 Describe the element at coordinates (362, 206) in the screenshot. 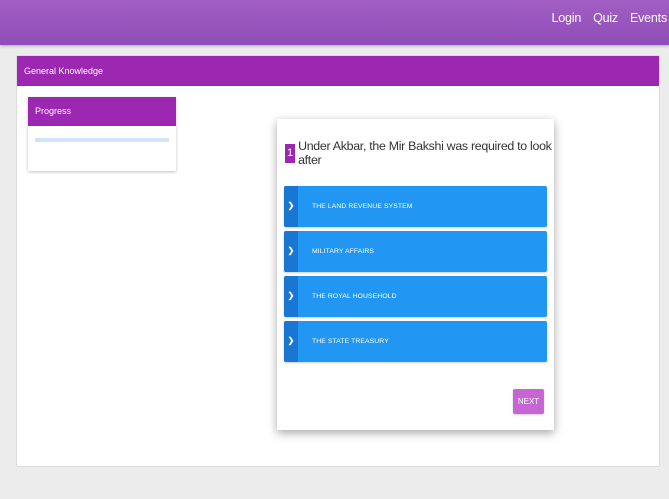

I see `answer-option-label: THE LAND REVENUE SYSTEM` at that location.